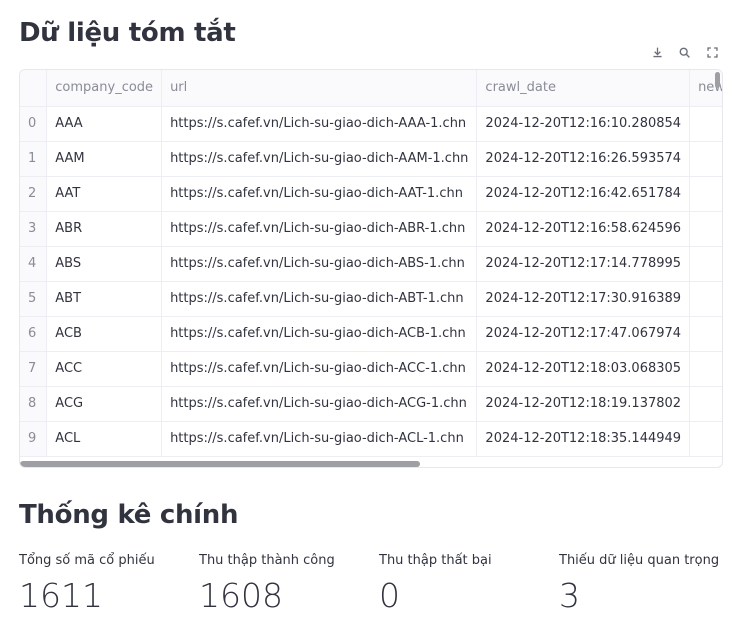  What do you see at coordinates (34, 194) in the screenshot?
I see `row-index-cell: 2` at bounding box center [34, 194].